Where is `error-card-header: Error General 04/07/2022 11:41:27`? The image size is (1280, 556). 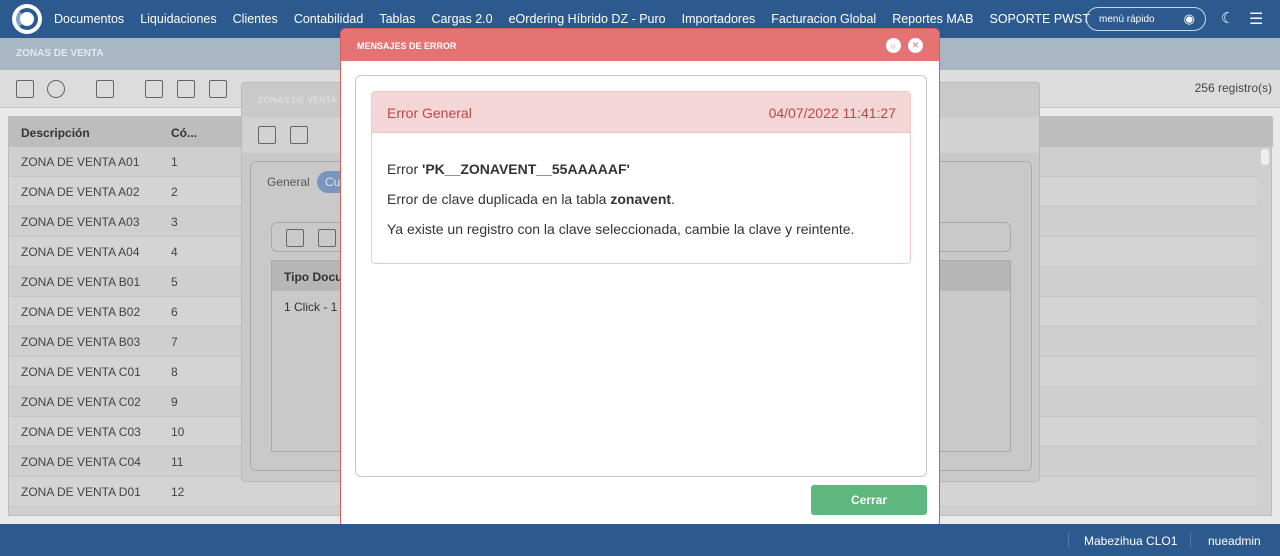
error-card-header: Error General 04/07/2022 11:41:27 is located at coordinates (641, 112).